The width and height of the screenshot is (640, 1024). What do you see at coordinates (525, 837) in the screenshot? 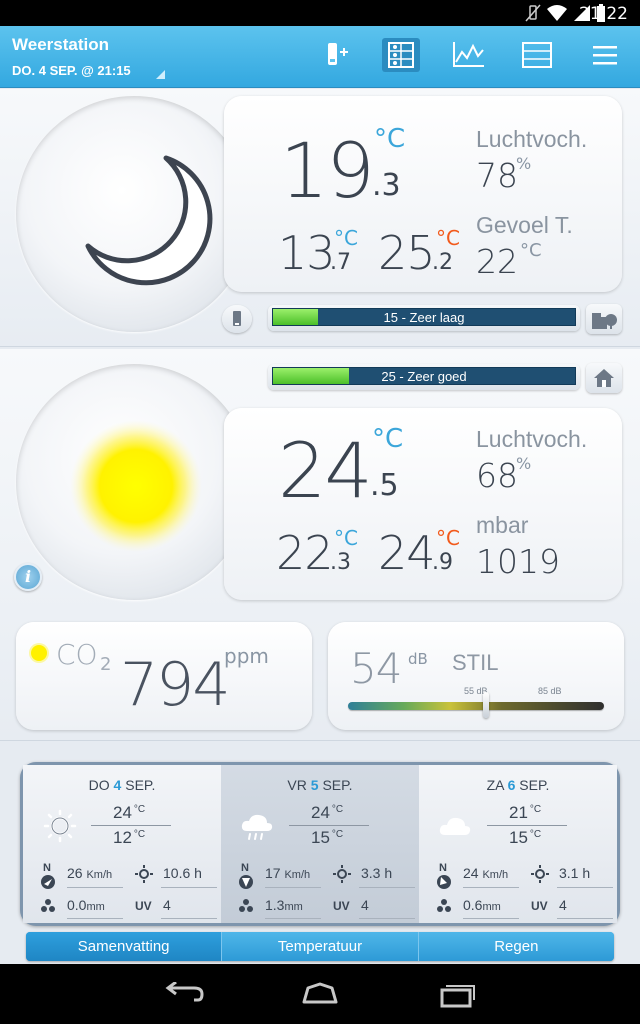
I see `forecast-low: 15 °C` at bounding box center [525, 837].